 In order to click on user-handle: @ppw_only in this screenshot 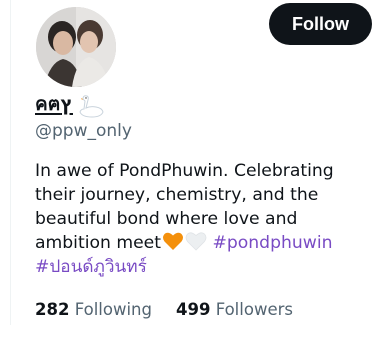, I will do `click(83, 131)`.